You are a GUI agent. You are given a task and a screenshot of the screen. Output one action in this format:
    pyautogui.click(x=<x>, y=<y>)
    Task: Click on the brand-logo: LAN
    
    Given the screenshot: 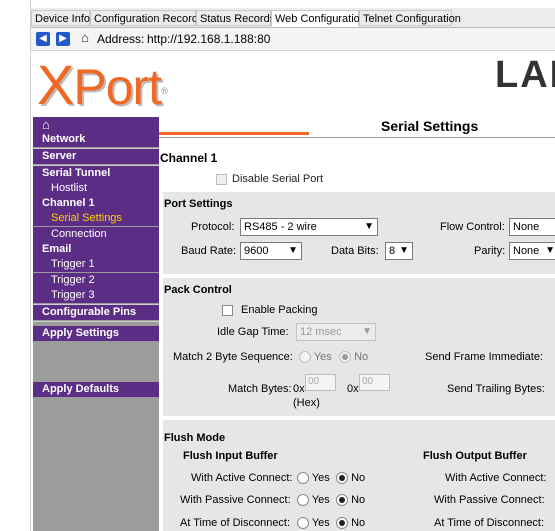 What is the action you would take?
    pyautogui.click(x=525, y=75)
    